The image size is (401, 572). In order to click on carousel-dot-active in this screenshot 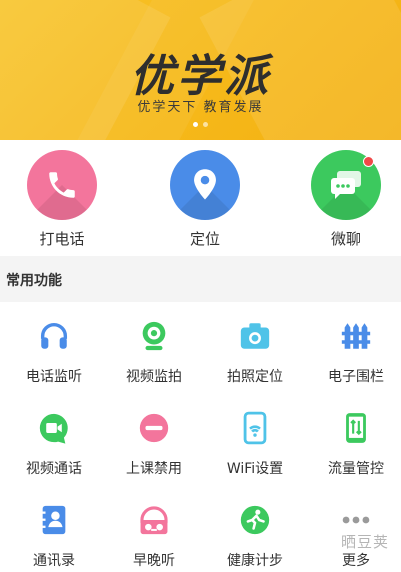, I will do `click(195, 124)`.